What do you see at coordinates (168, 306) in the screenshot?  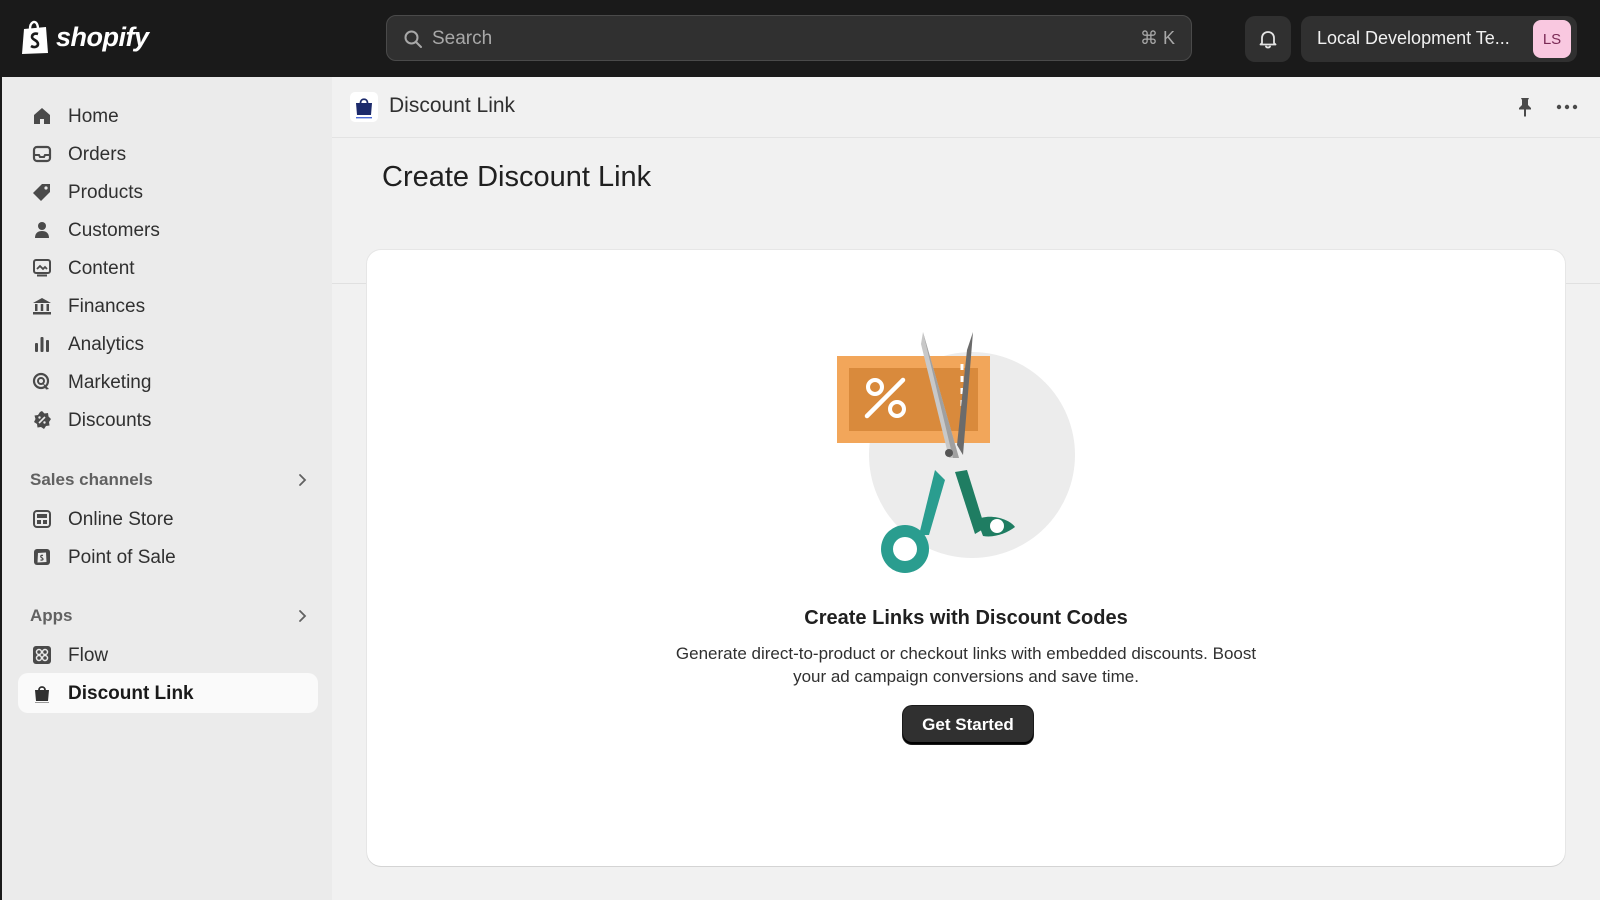 I see `sidebar-item-finances: Finances` at bounding box center [168, 306].